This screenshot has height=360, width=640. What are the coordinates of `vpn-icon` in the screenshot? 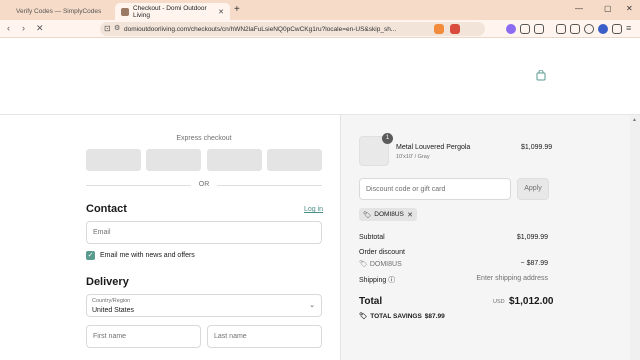 It's located at (589, 29).